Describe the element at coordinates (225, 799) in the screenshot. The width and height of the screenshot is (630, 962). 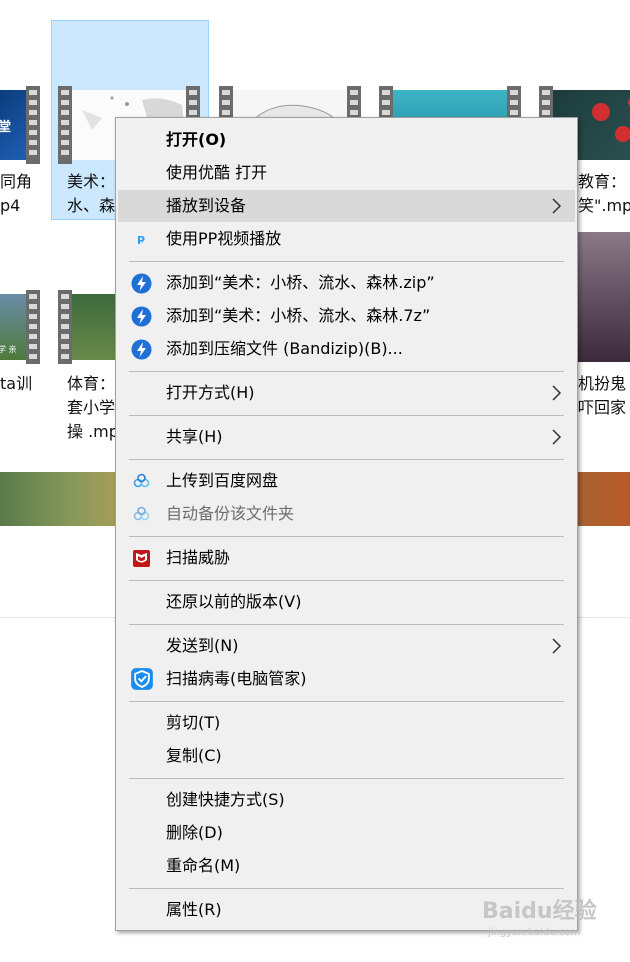
I see `menu-item-label: 创建快捷方式(S)` at that location.